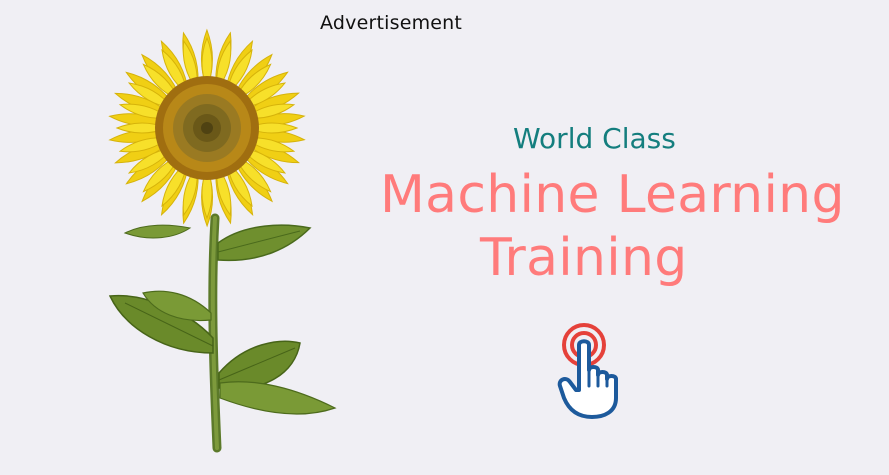 This screenshot has height=475, width=889. Describe the element at coordinates (612, 195) in the screenshot. I see `headline-line-1: Machine Learning` at that location.